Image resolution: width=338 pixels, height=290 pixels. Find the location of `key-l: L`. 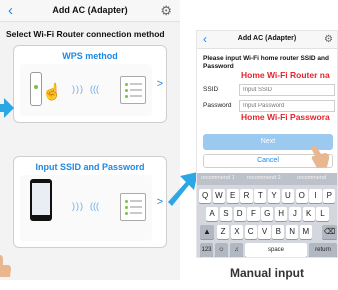

key-l: L is located at coordinates (322, 214).